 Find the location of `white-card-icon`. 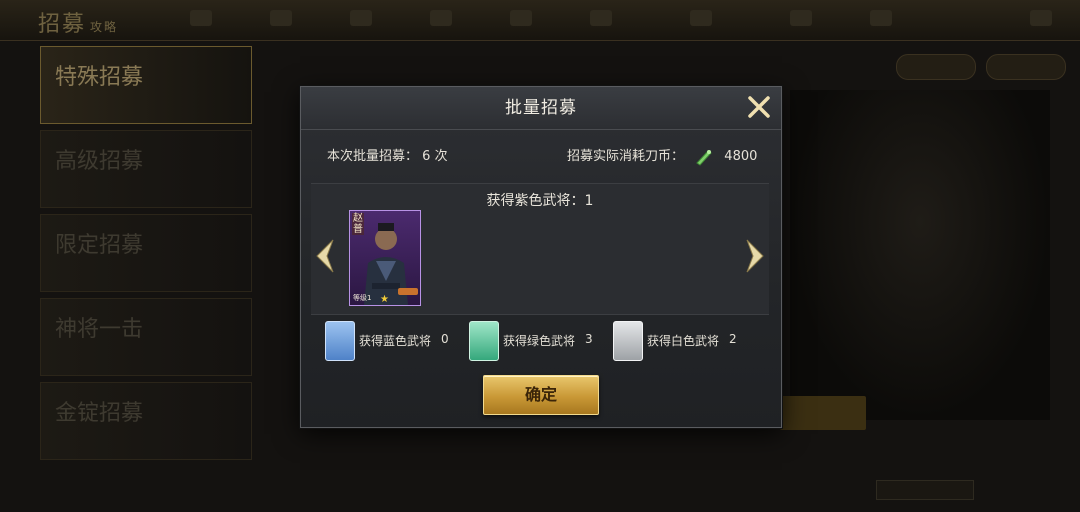

white-card-icon is located at coordinates (628, 341).